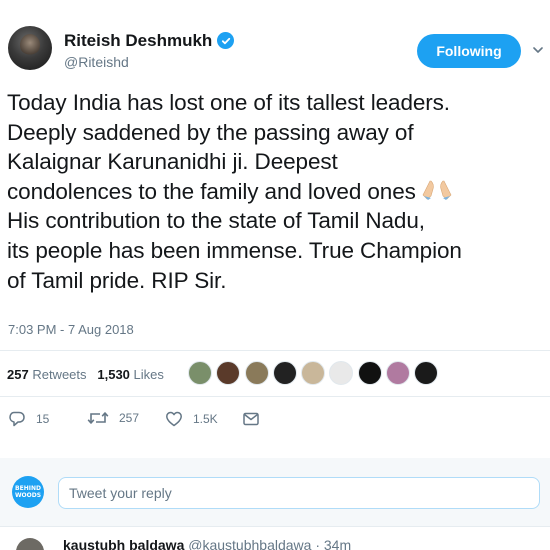 The width and height of the screenshot is (550, 550). I want to click on verified-badge-icon, so click(225, 40).